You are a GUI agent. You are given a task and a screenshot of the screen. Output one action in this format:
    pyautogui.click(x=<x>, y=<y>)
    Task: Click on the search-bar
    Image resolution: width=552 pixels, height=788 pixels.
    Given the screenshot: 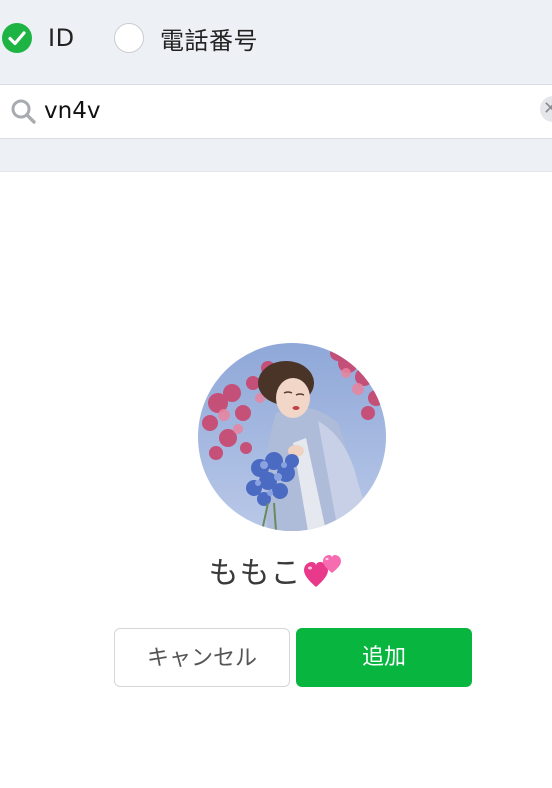 What is the action you would take?
    pyautogui.click(x=276, y=112)
    